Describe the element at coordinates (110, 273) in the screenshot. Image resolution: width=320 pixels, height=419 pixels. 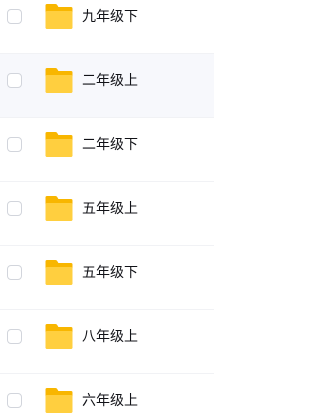
I see `folder-name: 五年级下` at that location.